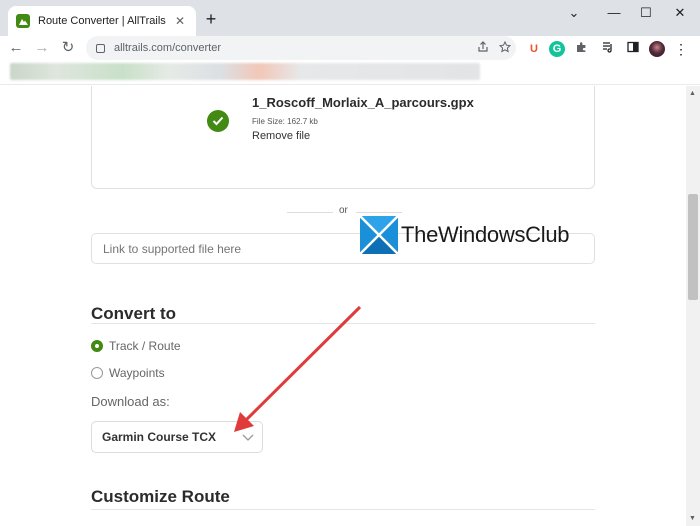 The image size is (700, 526). What do you see at coordinates (343, 509) in the screenshot?
I see `customize-rule` at bounding box center [343, 509].